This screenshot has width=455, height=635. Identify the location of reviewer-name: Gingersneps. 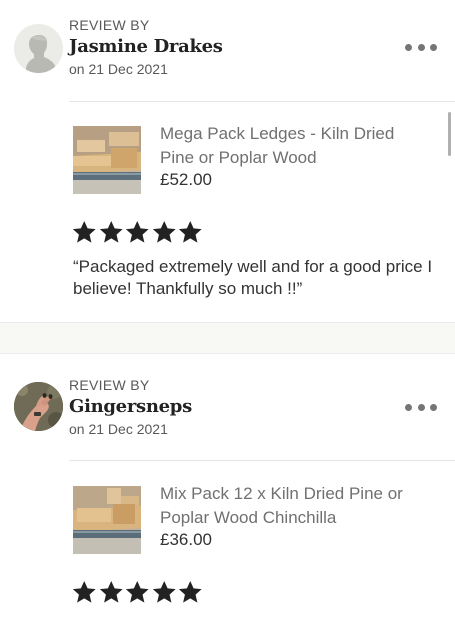
(130, 406).